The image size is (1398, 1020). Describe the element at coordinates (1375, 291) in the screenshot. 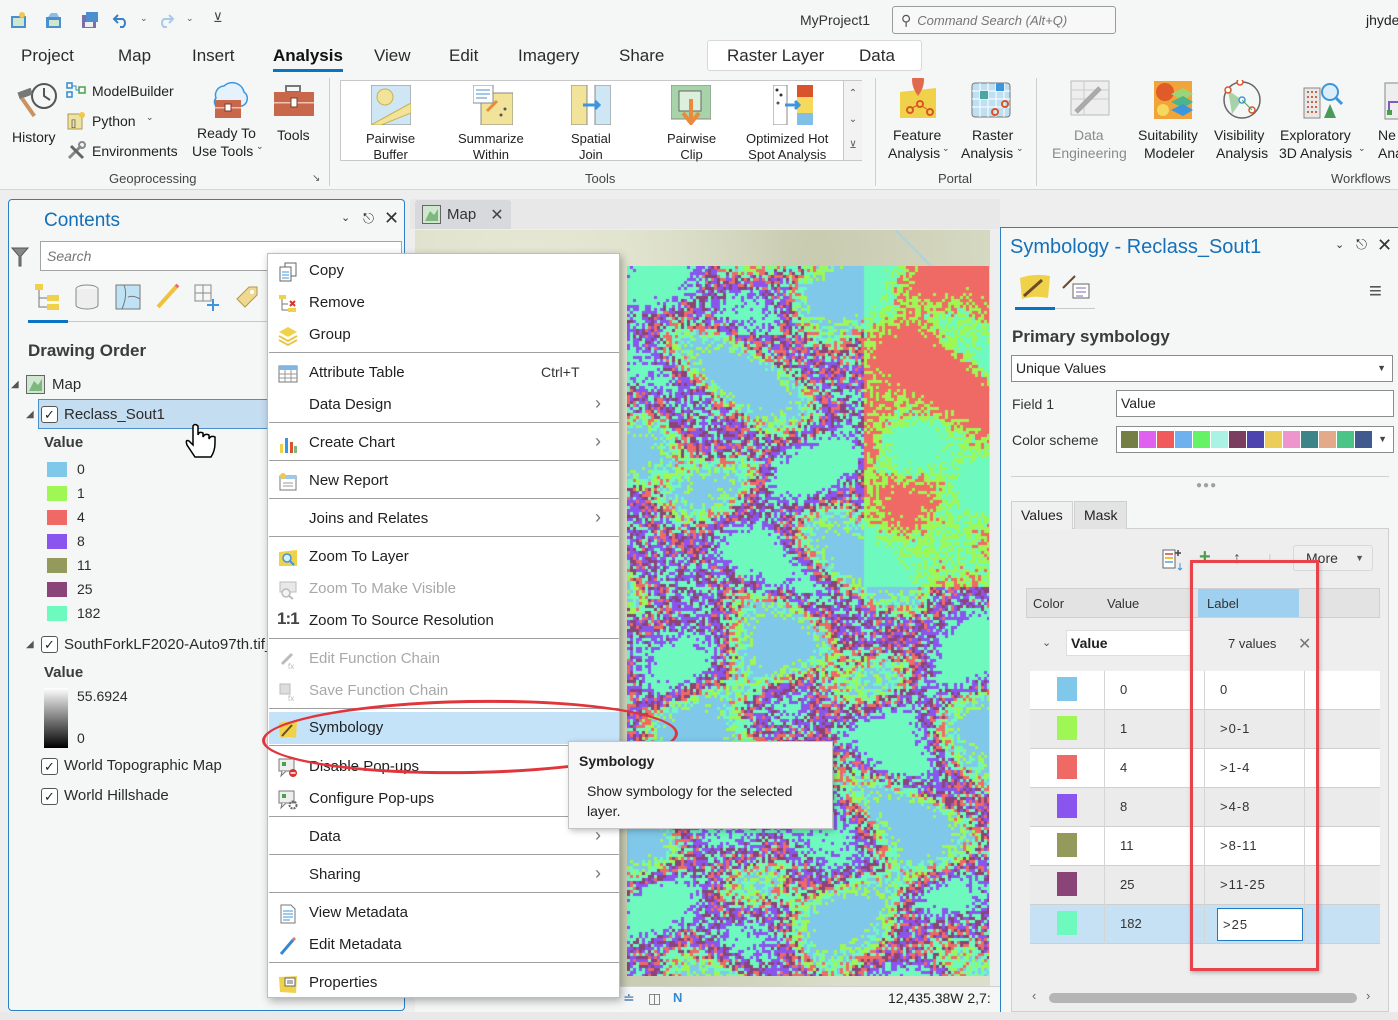

I see `hamburger-menu-icon: ≡` at that location.